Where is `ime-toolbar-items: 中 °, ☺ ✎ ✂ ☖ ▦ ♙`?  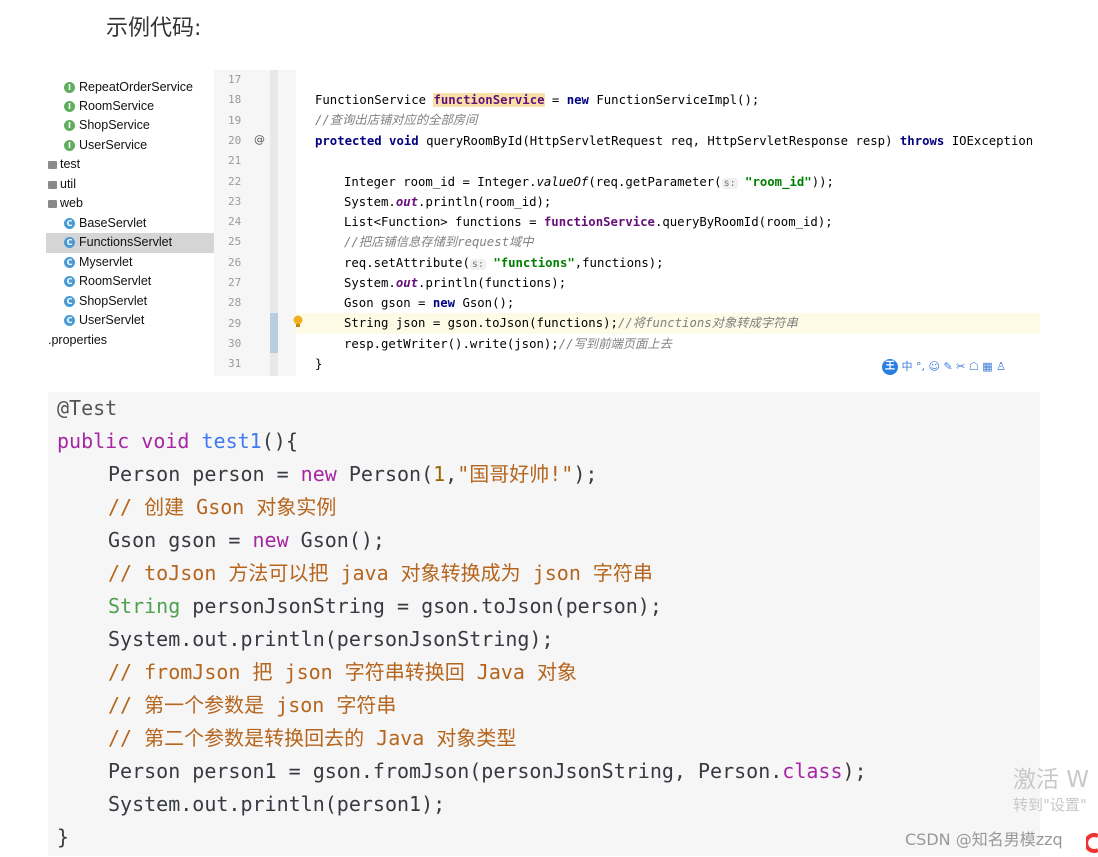 ime-toolbar-items: 中 °, ☺ ✎ ✂ ☖ ▦ ♙ is located at coordinates (954, 366).